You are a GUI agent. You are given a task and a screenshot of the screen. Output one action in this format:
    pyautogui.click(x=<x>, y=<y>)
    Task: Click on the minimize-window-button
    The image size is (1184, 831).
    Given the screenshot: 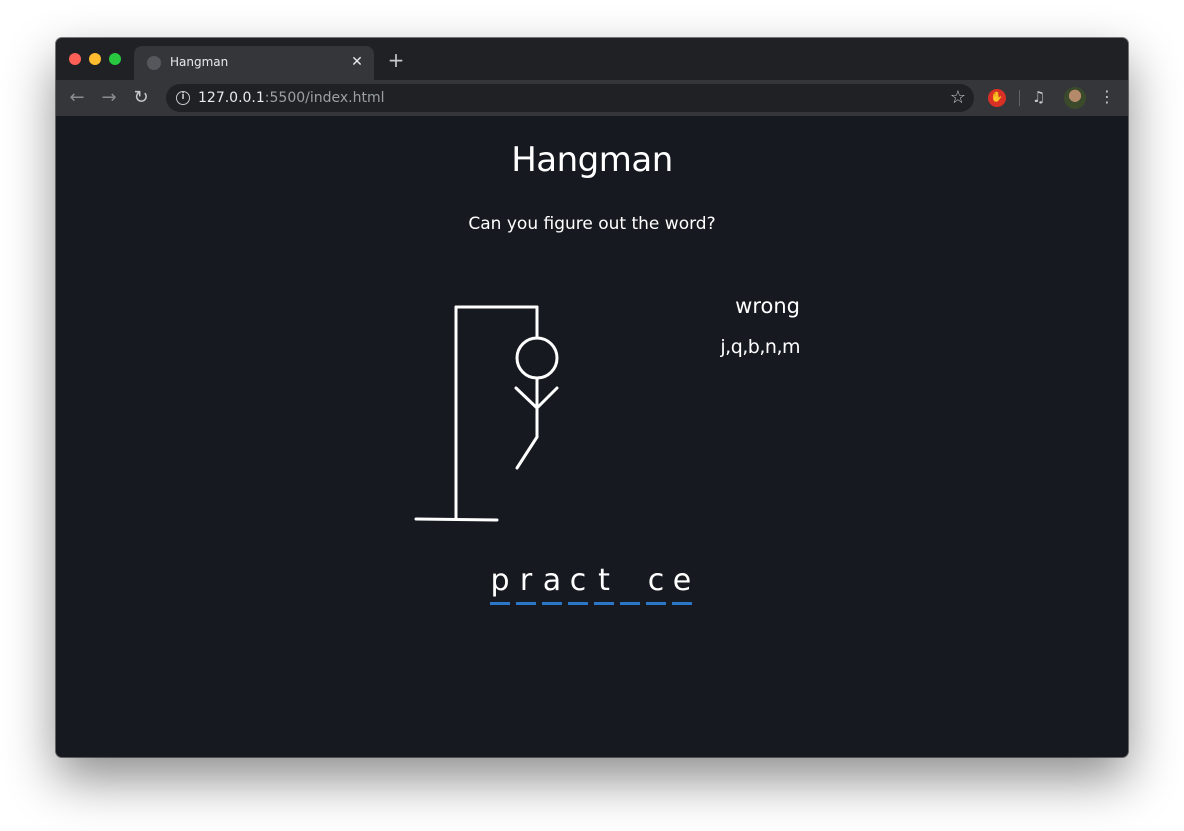 What is the action you would take?
    pyautogui.click(x=95, y=59)
    